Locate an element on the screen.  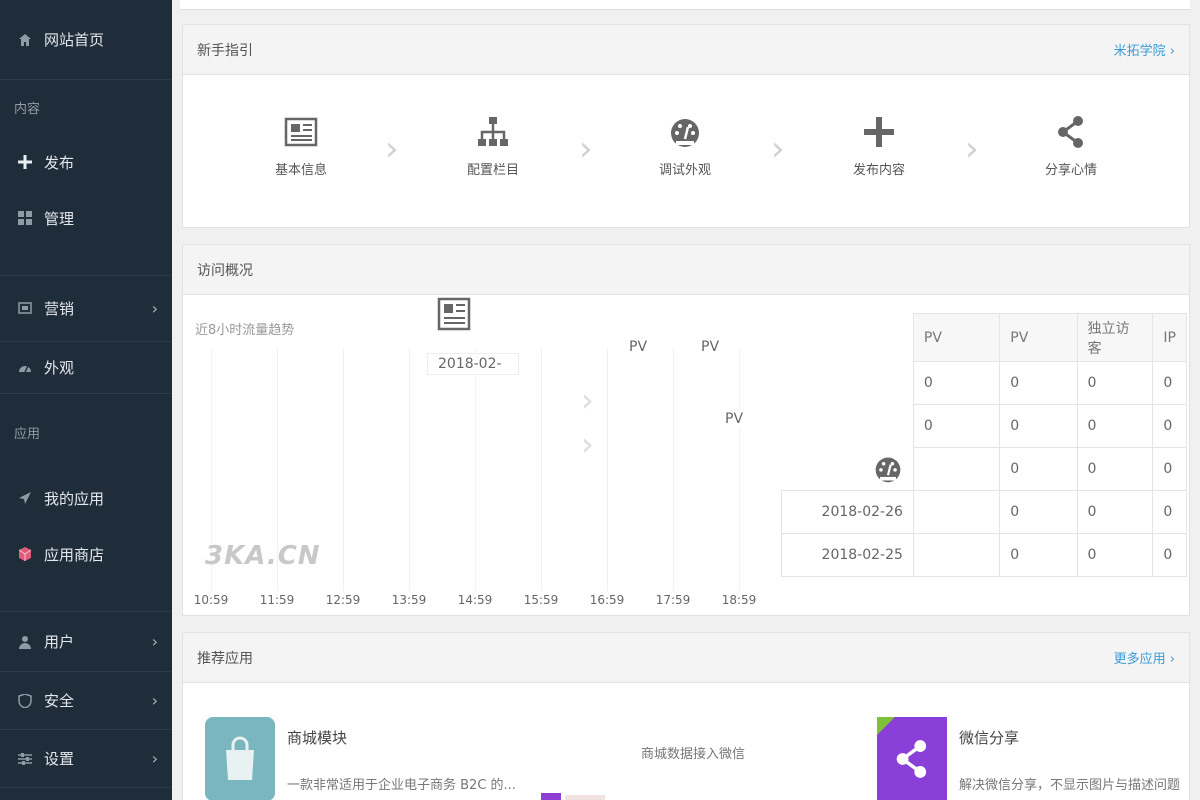
sidebar-item-appearance: 外观 is located at coordinates (86, 368).